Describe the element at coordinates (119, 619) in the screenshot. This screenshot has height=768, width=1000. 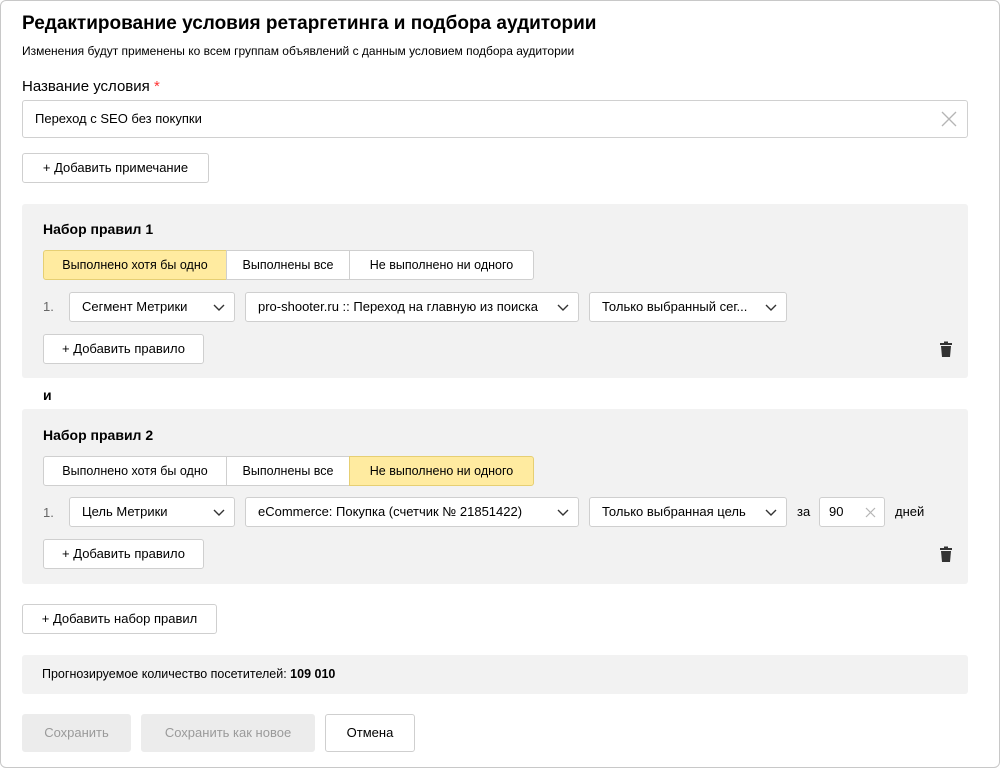
I see `add-rule-set-button: + Добавить набор правил` at that location.